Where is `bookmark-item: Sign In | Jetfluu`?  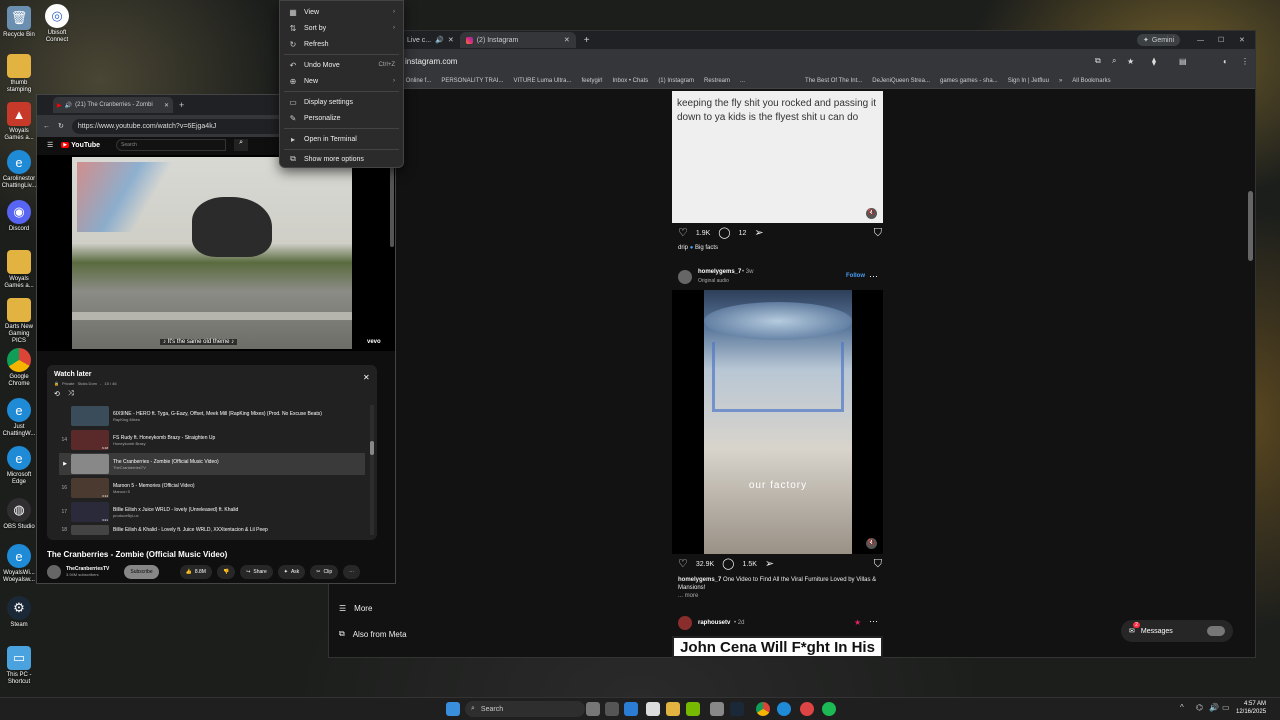
bookmark-item: Sign In | Jetfluu is located at coordinates (1028, 81).